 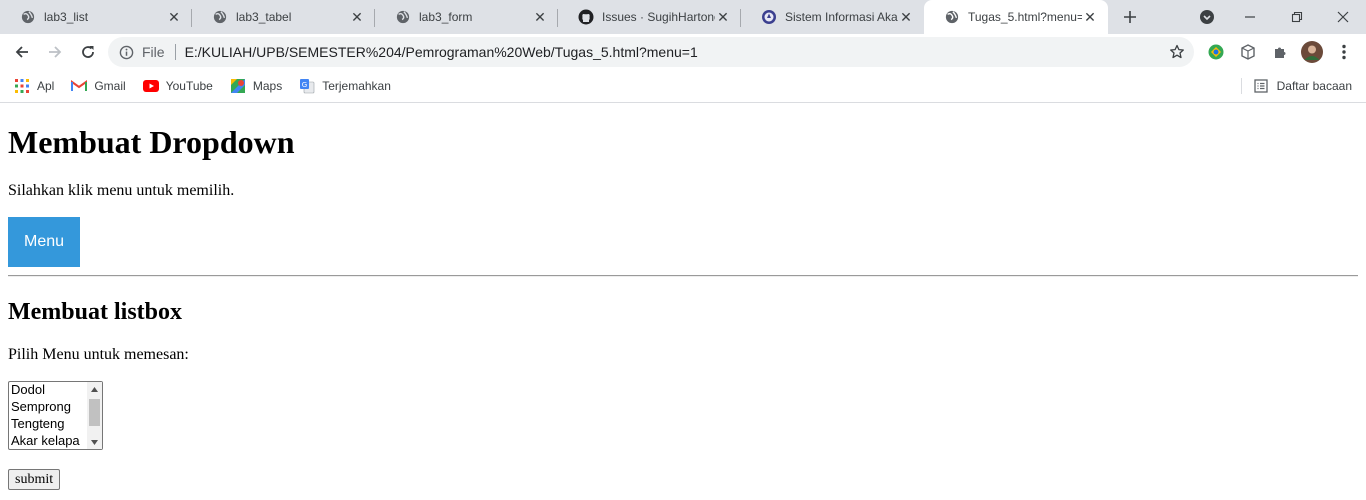 I want to click on tab-title: lab3_tabel, so click(x=264, y=17).